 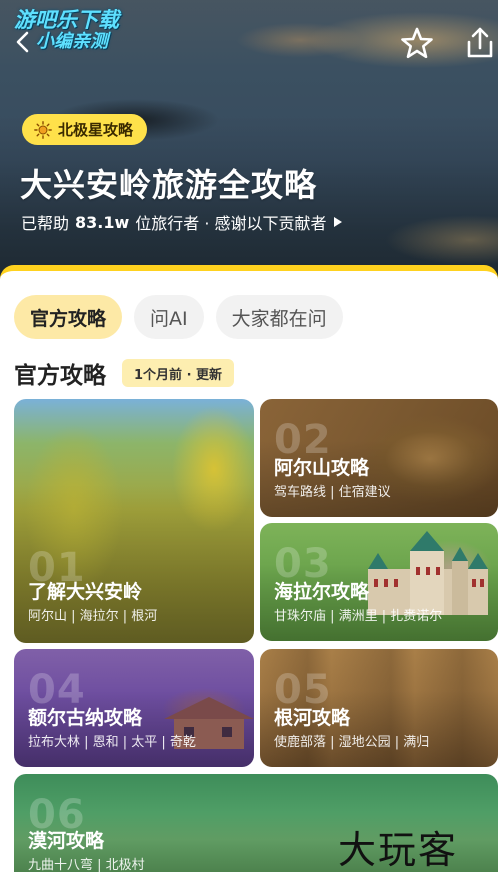 I want to click on card-subtitle: 驾车路线 | 住宿建议, so click(x=332, y=492).